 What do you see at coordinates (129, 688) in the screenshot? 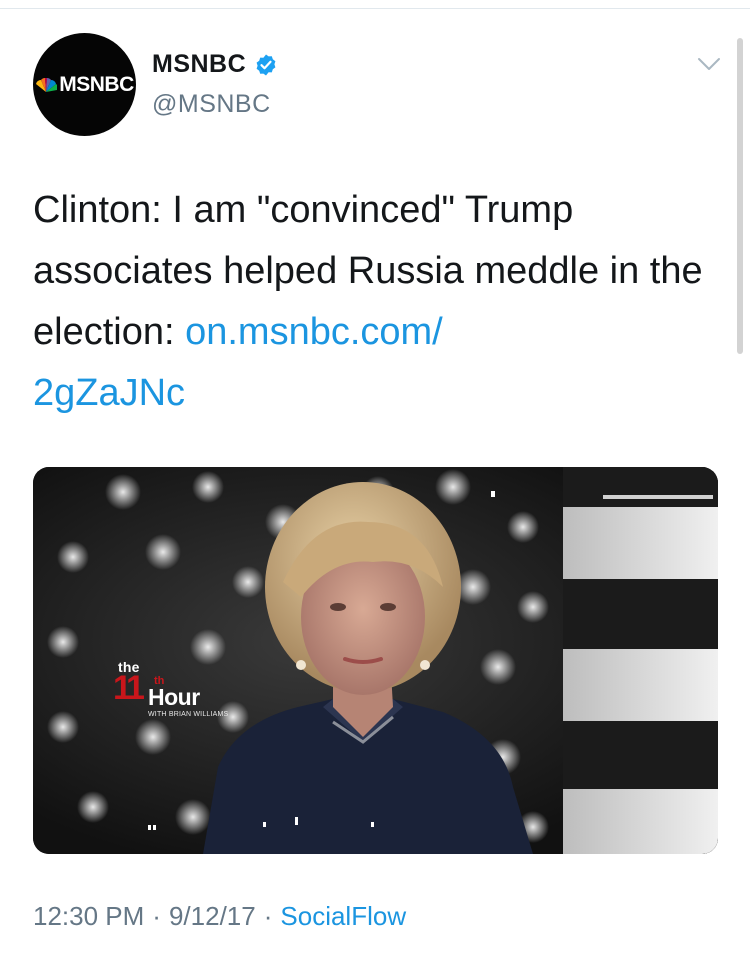
I see `show-logo-number: 11` at bounding box center [129, 688].